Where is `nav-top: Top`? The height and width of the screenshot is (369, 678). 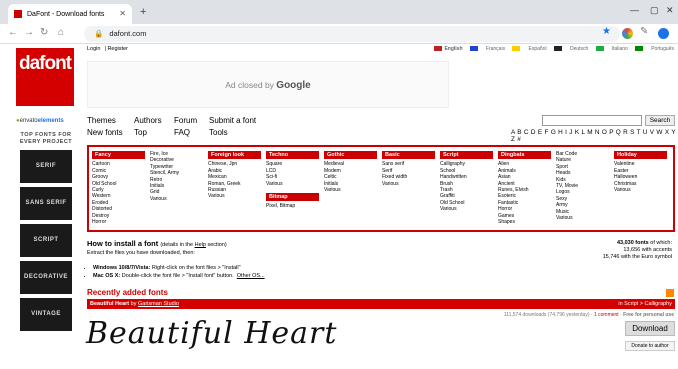
nav-top: Top is located at coordinates (140, 132).